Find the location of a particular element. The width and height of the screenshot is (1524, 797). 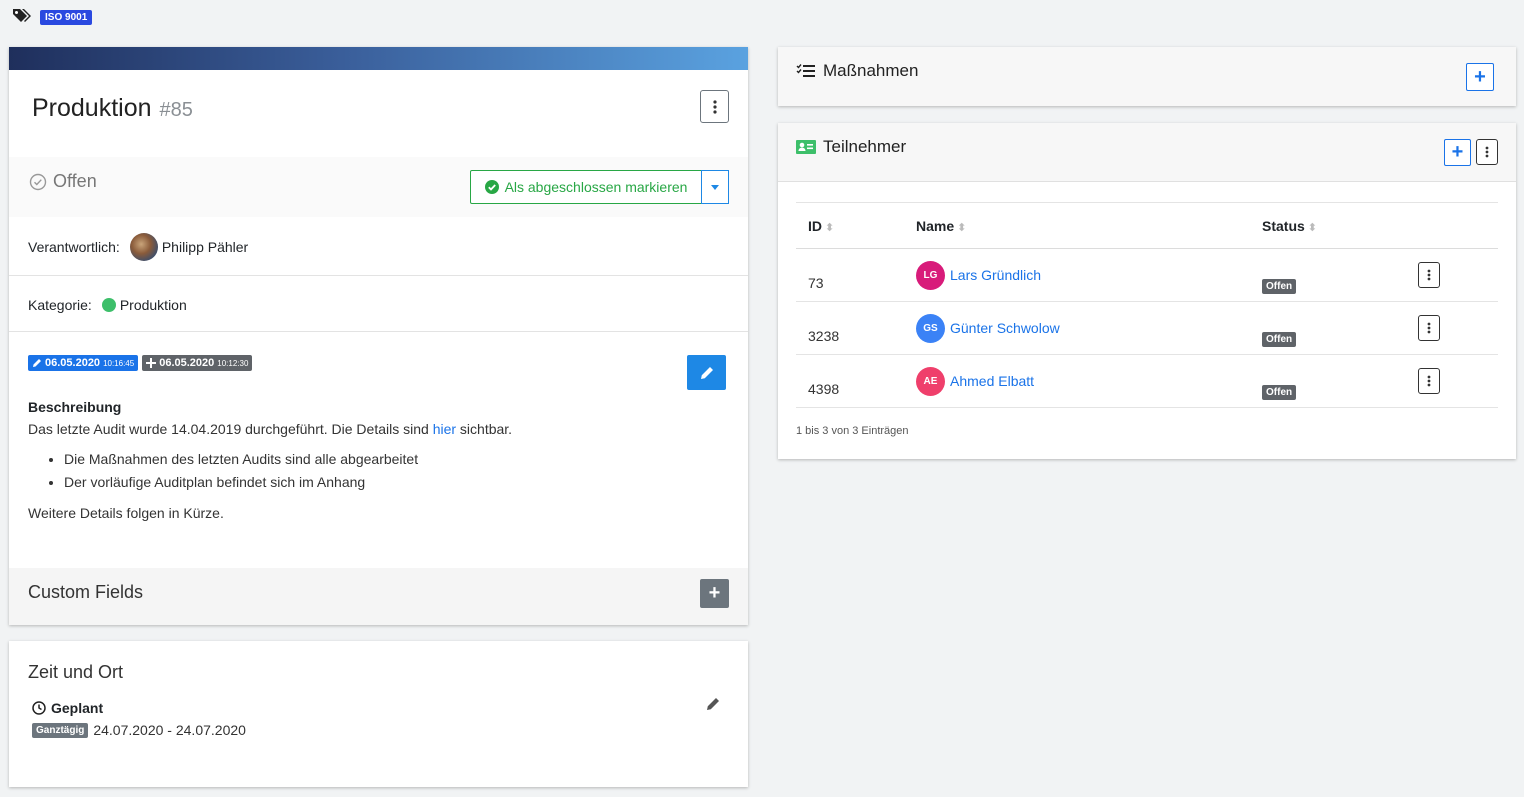

details-link: hier is located at coordinates (444, 429).